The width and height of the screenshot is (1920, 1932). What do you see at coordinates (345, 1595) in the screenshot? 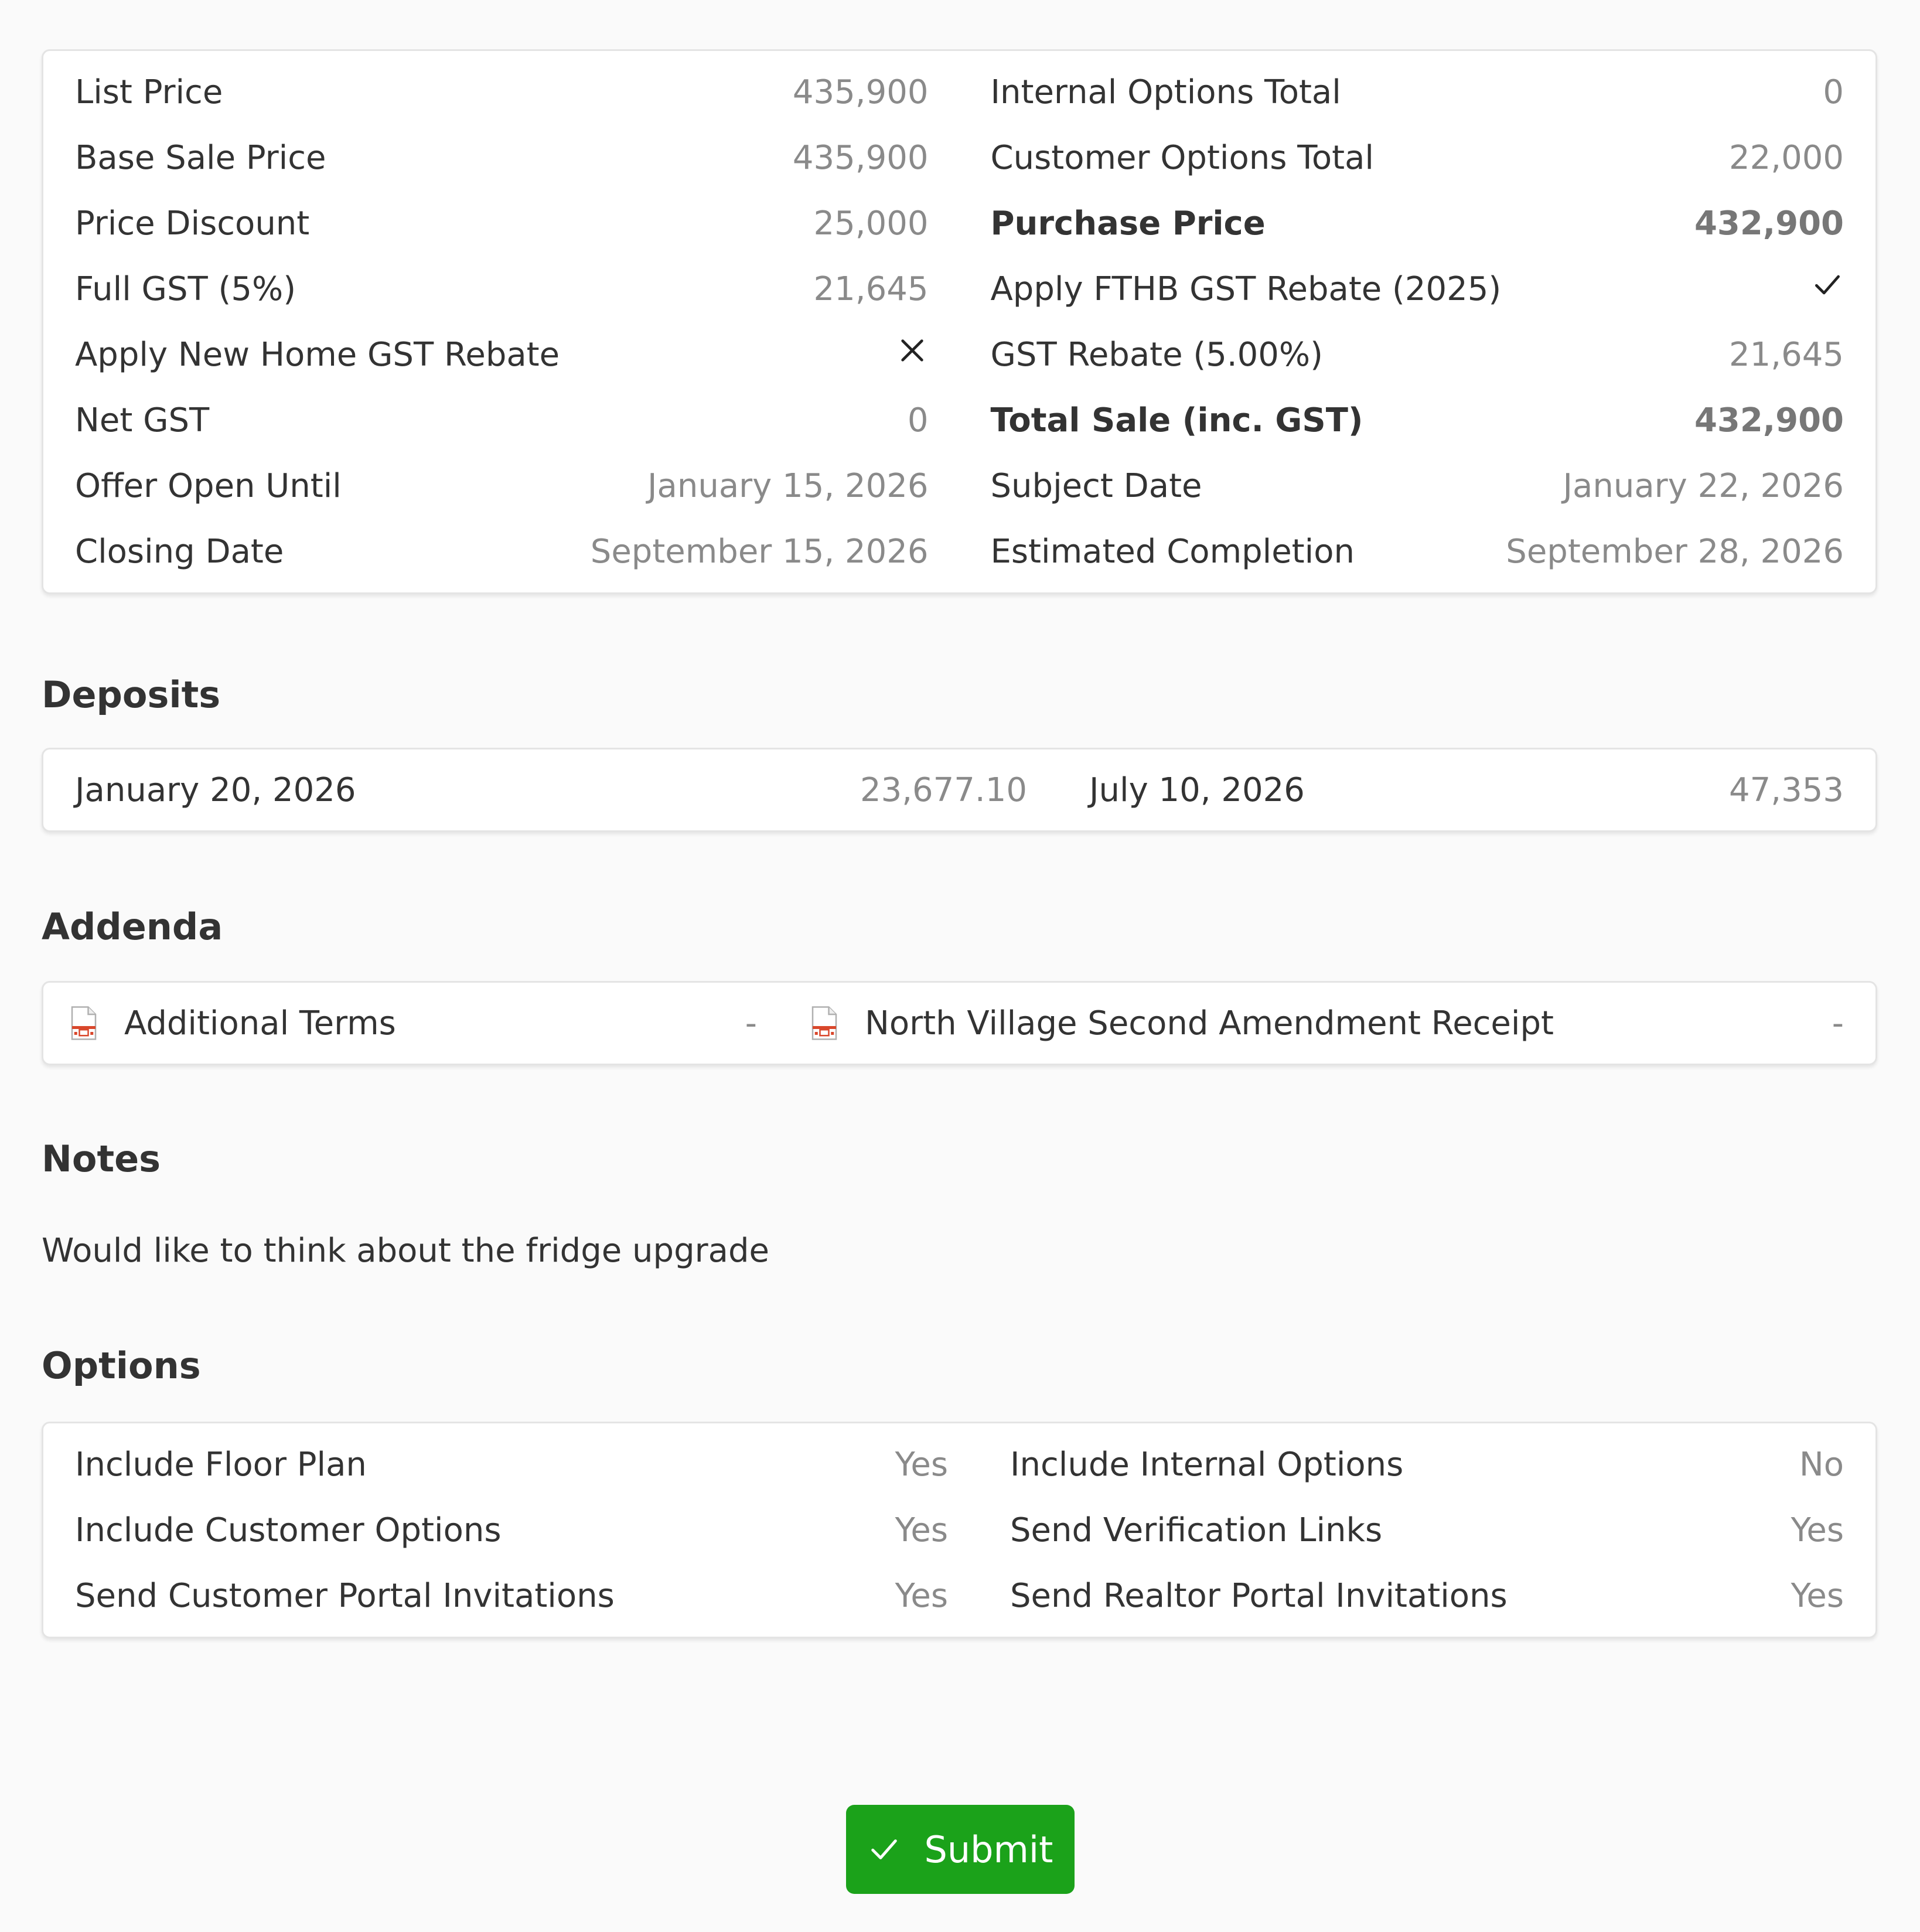
I see `send-customer-portal-invitations-label: Send Customer Portal Invitations` at bounding box center [345, 1595].